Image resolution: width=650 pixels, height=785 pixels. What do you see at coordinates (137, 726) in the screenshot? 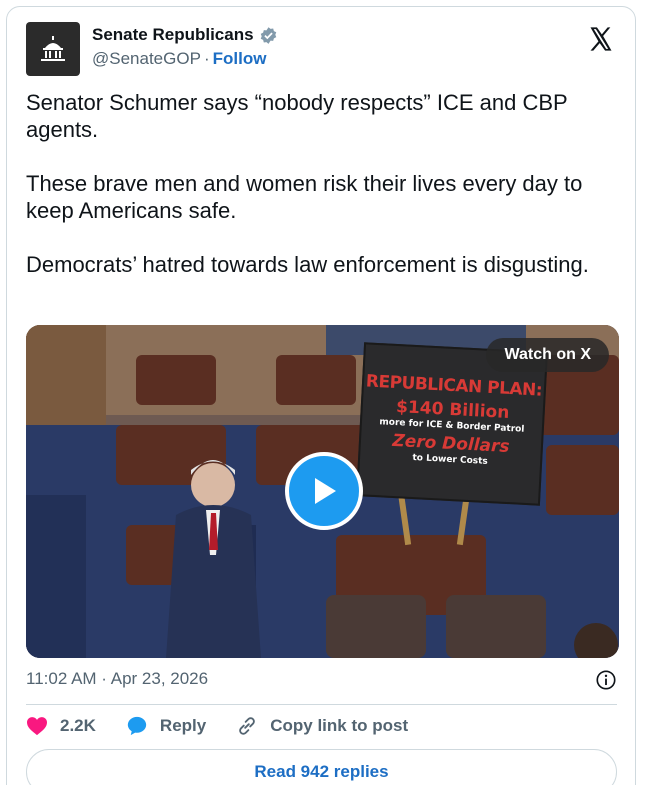
I see `reply-bubble-icon` at bounding box center [137, 726].